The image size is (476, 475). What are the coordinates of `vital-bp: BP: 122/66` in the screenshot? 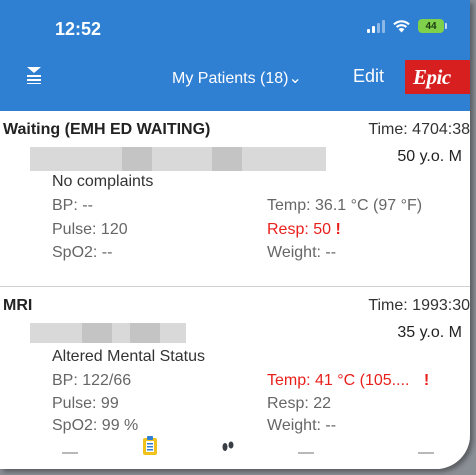 It's located at (92, 380).